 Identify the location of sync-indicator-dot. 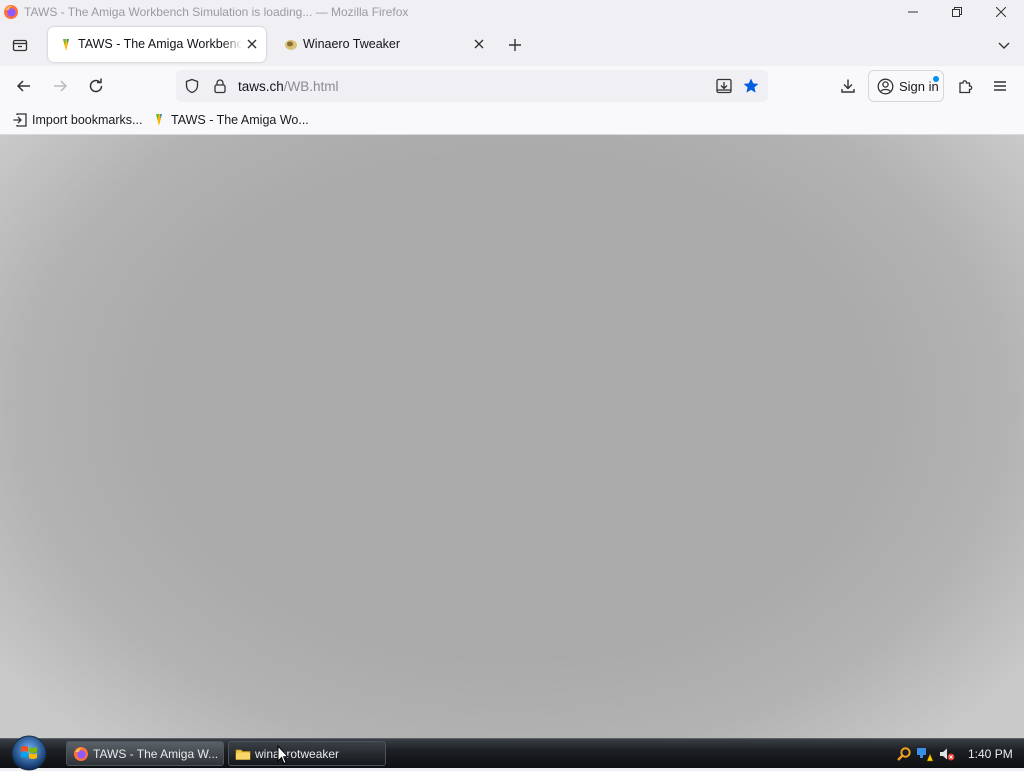
(936, 79).